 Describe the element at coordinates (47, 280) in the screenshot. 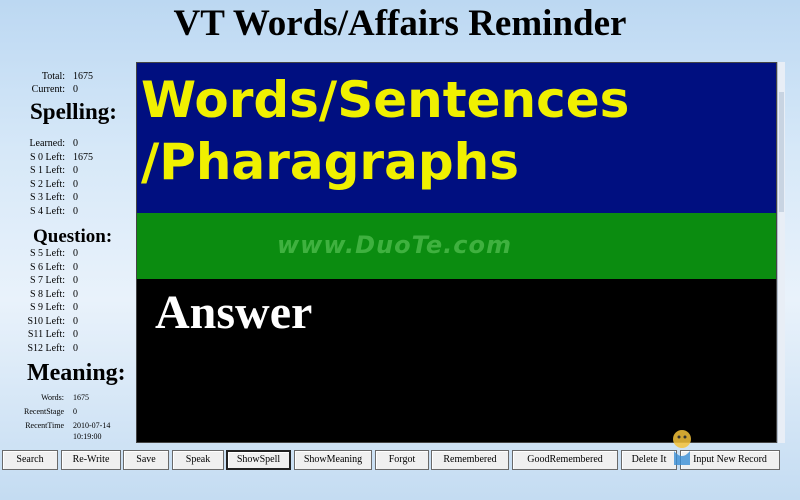

I see `question-stat-label: S 7 Left:` at that location.